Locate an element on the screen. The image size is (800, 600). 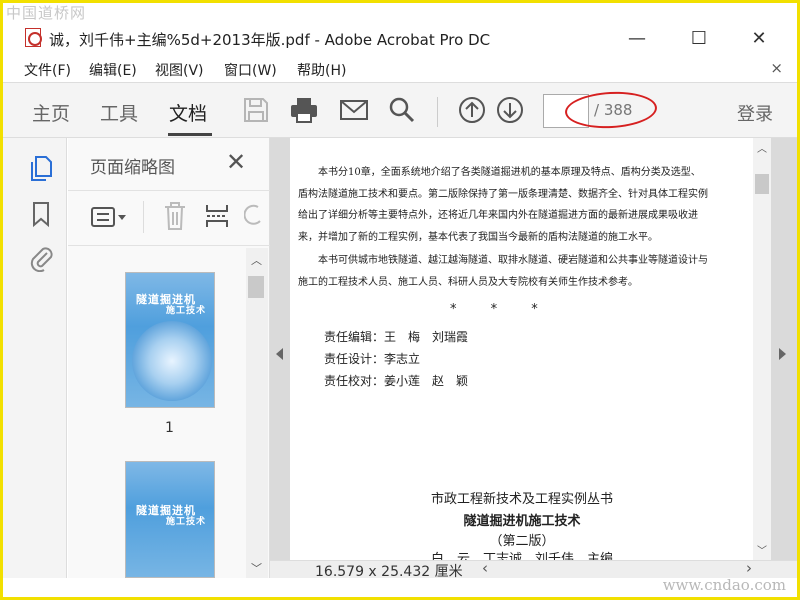
page-up-icon is located at coordinates (472, 110).